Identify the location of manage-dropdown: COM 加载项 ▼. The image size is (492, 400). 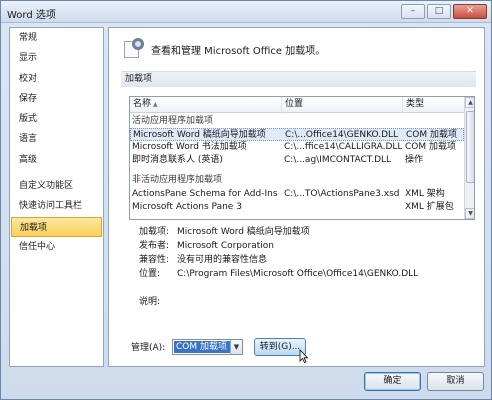
(207, 347).